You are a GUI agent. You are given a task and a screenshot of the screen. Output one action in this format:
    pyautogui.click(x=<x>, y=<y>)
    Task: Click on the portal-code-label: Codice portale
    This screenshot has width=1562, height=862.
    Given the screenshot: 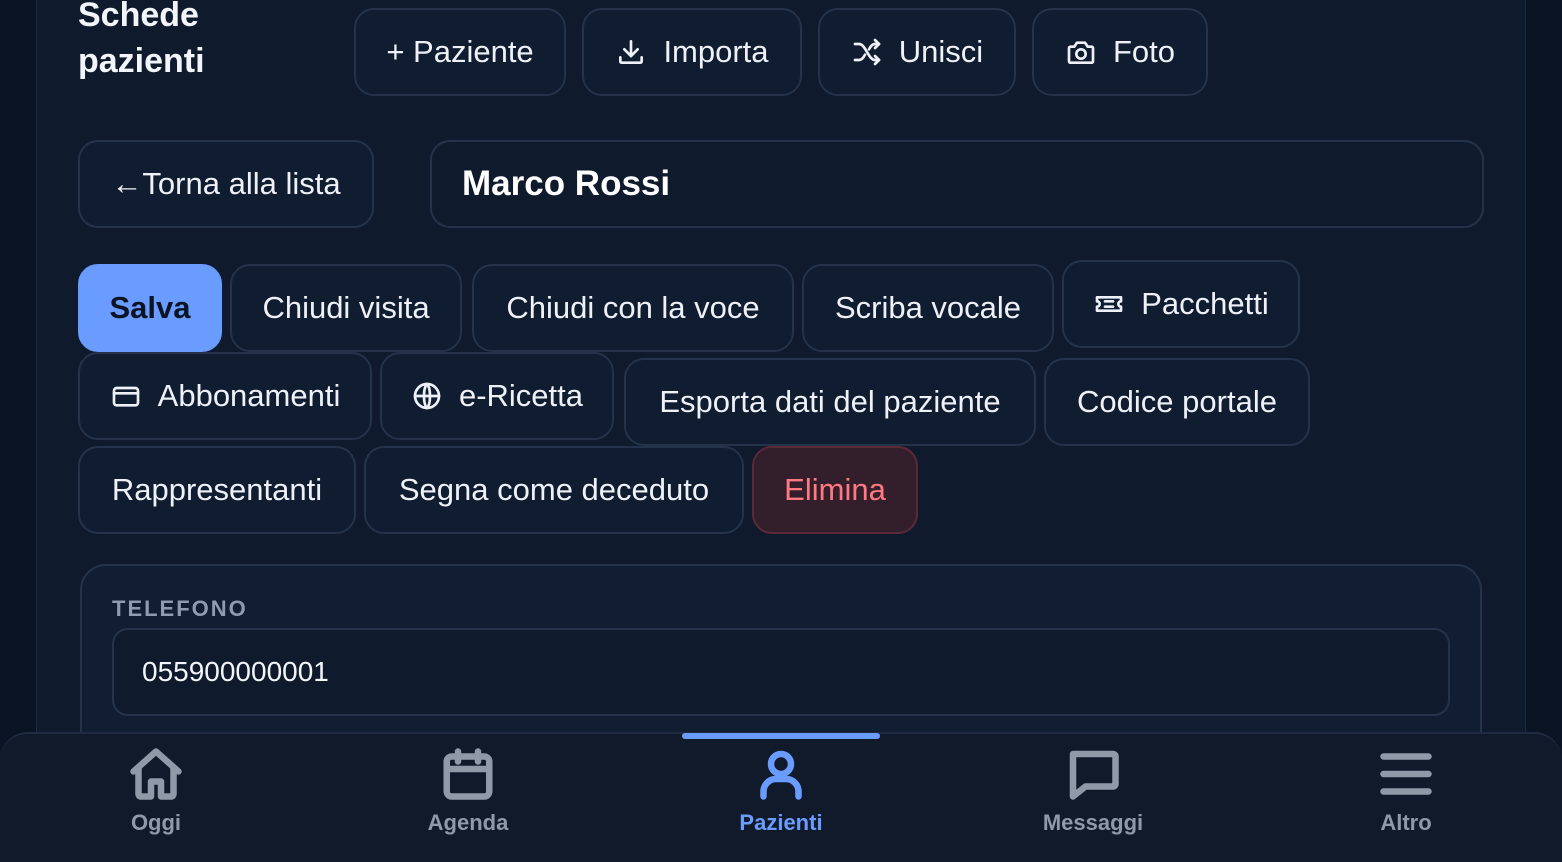 What is the action you would take?
    pyautogui.click(x=1177, y=401)
    